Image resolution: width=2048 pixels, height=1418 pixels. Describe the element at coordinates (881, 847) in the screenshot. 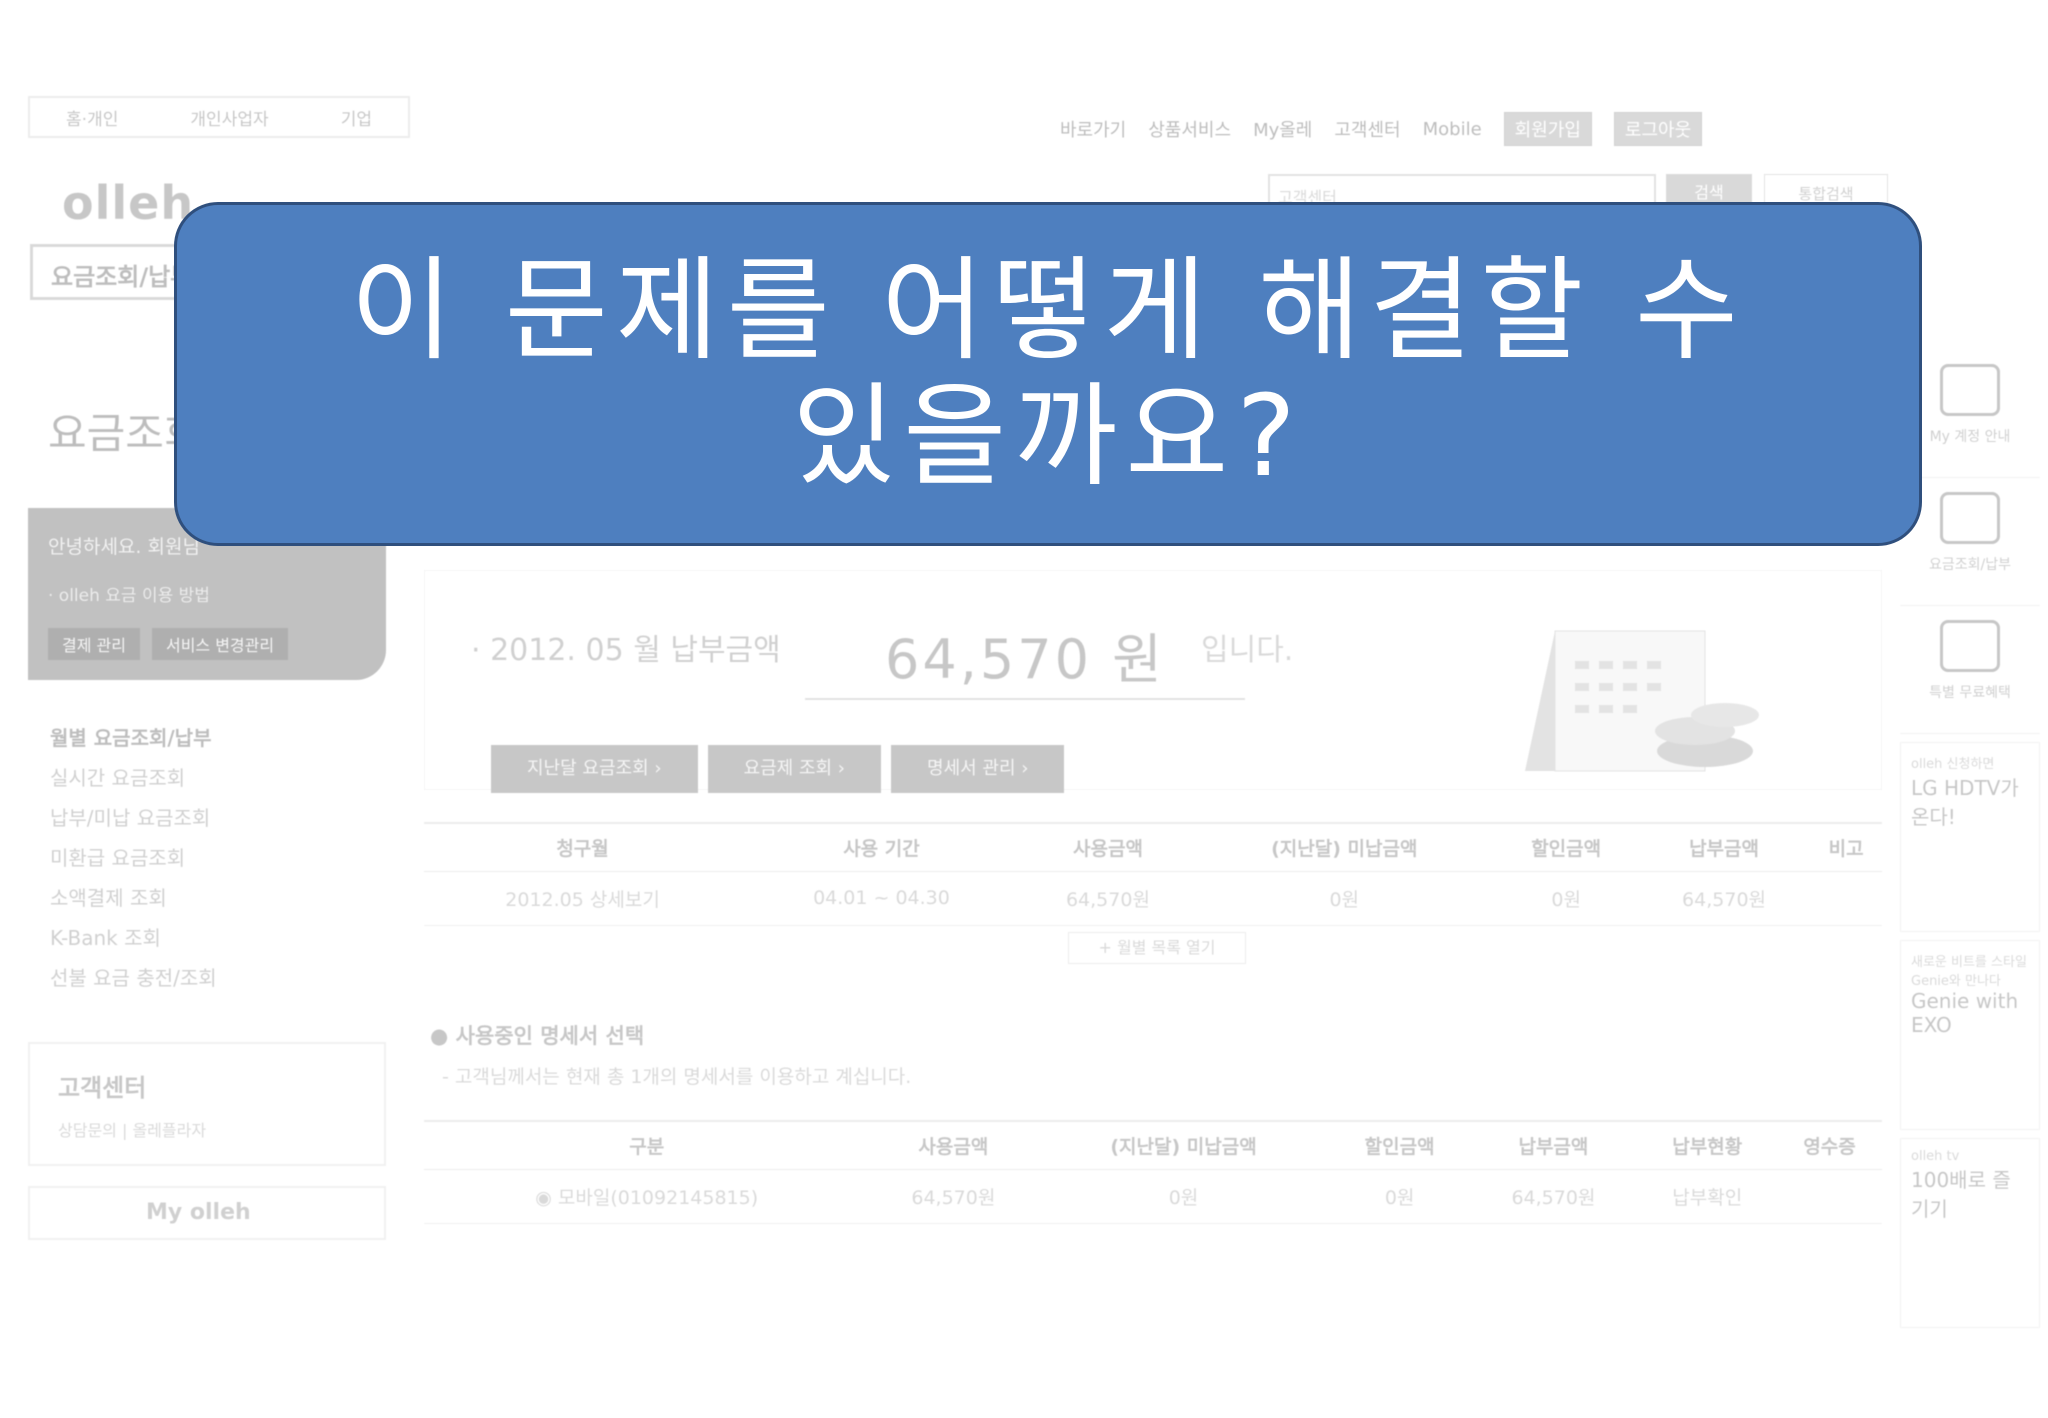

I see `col-usage-period: 사용 기간` at that location.